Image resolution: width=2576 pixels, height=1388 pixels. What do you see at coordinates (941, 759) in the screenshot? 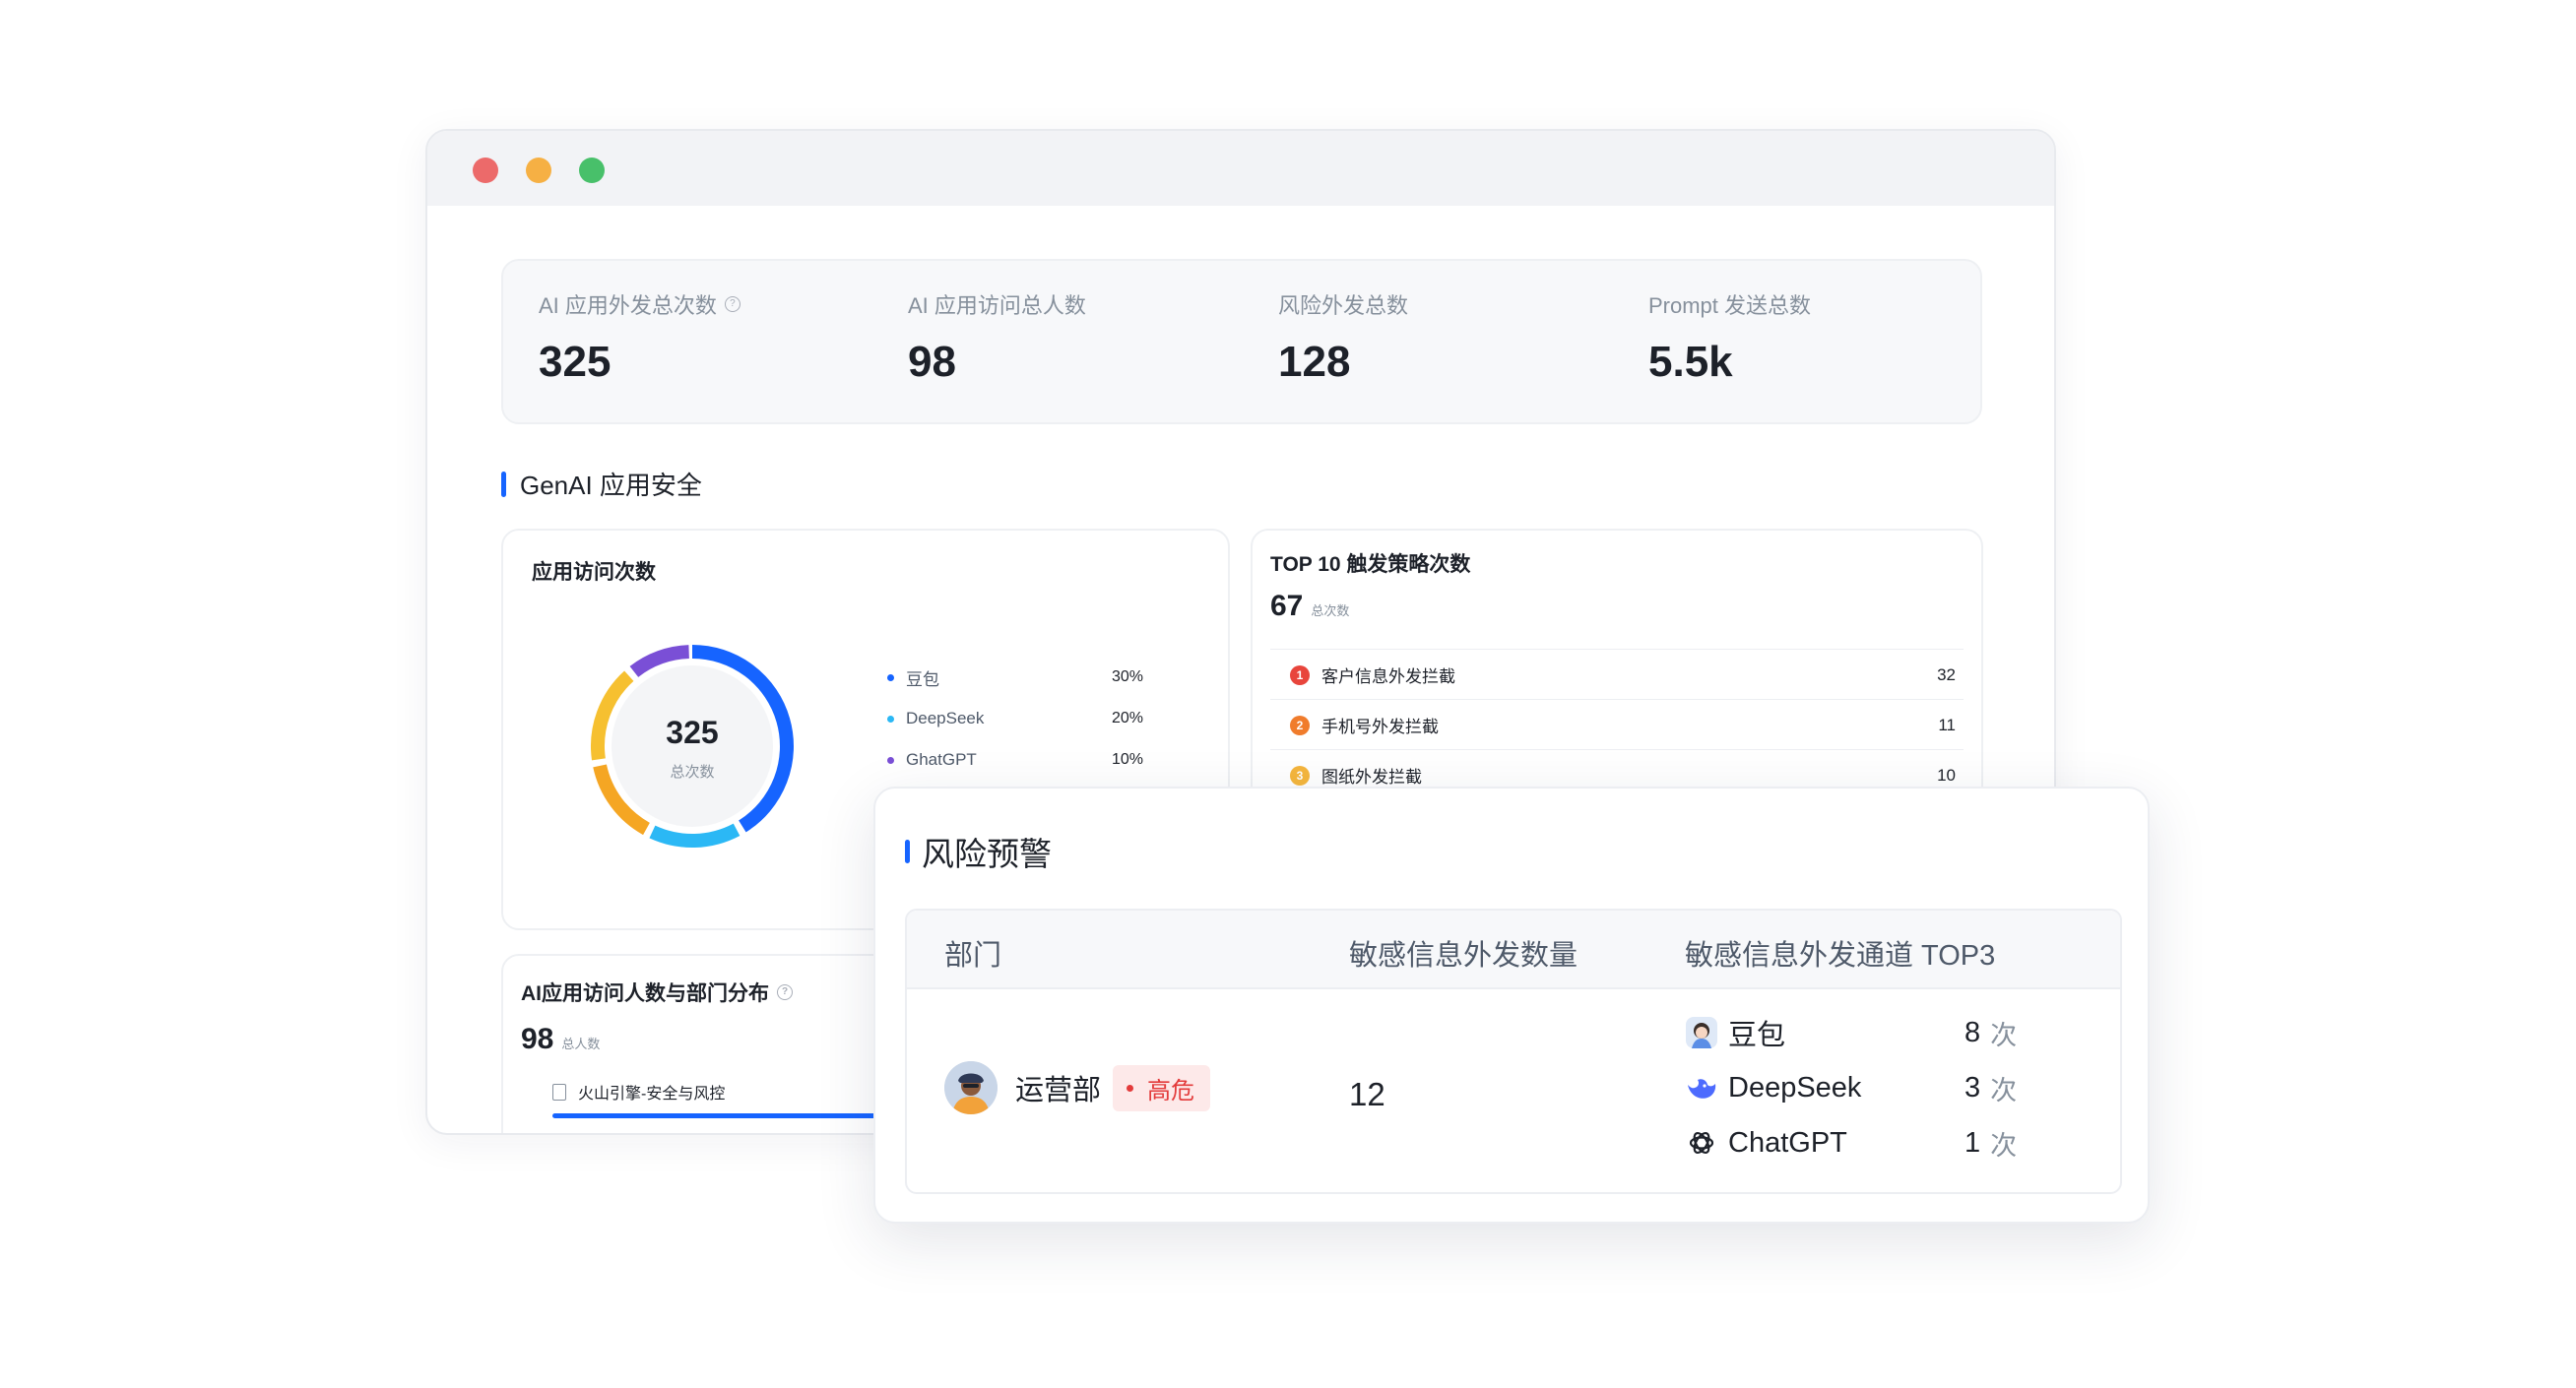
I see `legend-name: GhatGPT` at bounding box center [941, 759].